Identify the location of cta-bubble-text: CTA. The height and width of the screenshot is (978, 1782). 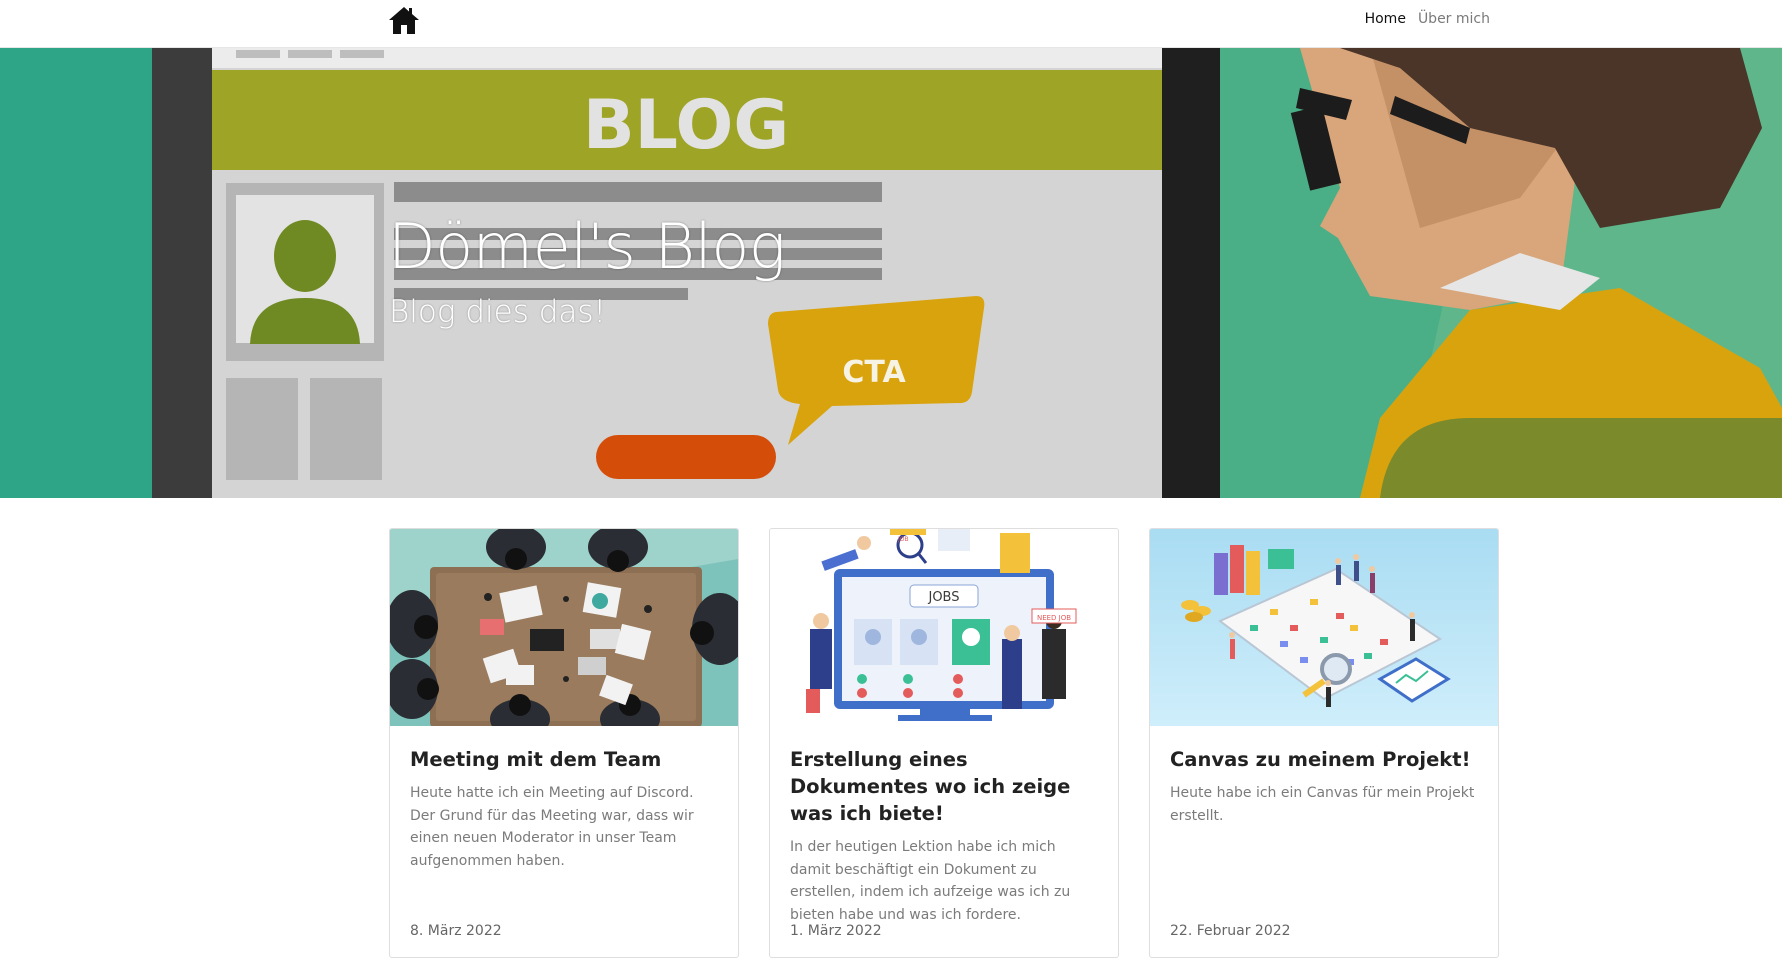
(874, 372).